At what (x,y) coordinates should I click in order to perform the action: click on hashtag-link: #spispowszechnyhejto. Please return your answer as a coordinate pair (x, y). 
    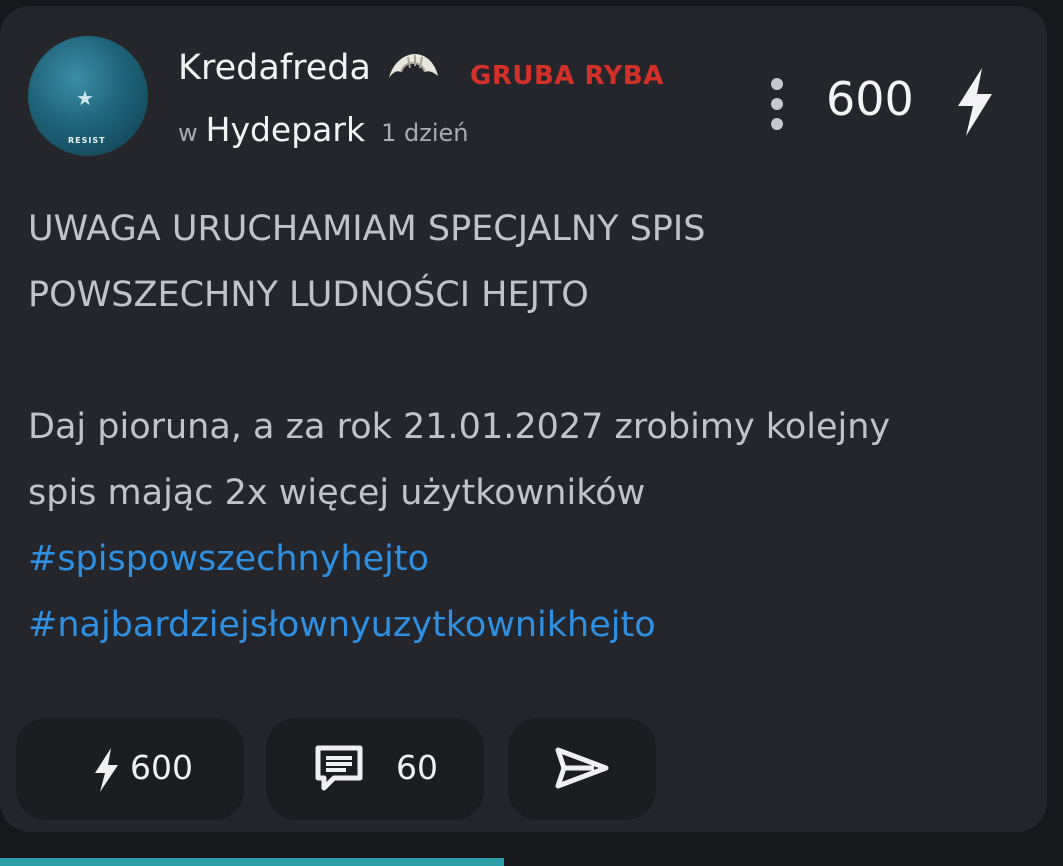
    Looking at the image, I should click on (523, 559).